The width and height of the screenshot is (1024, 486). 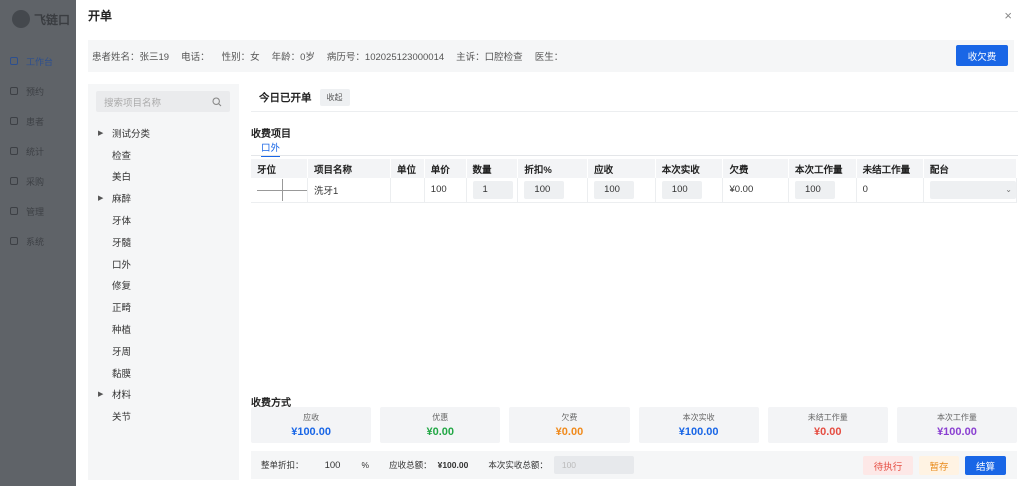 I want to click on bg-nav-item: 预约, so click(x=43, y=91).